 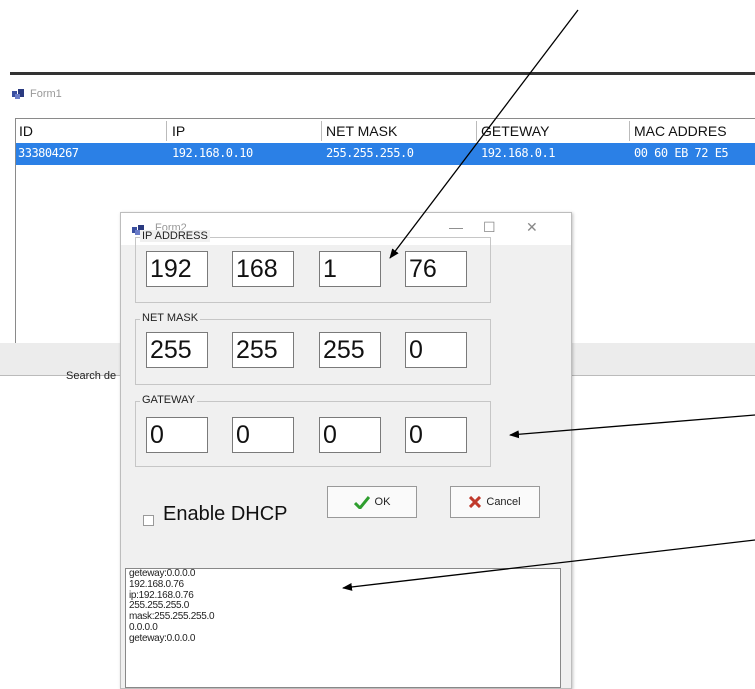 I want to click on checkmark-icon, so click(x=361, y=502).